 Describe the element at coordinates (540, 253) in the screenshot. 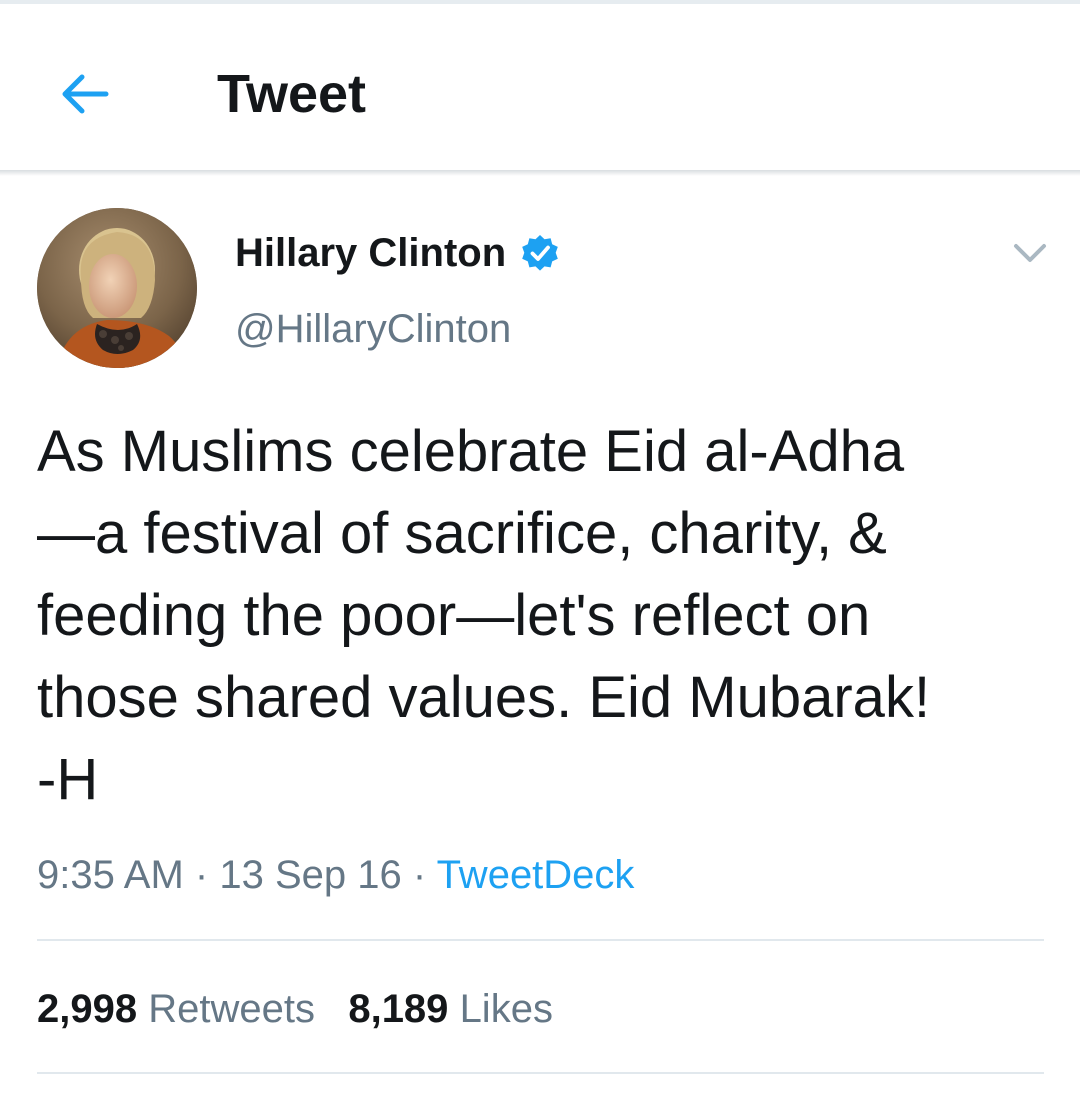

I see `verified-badge-icon` at that location.